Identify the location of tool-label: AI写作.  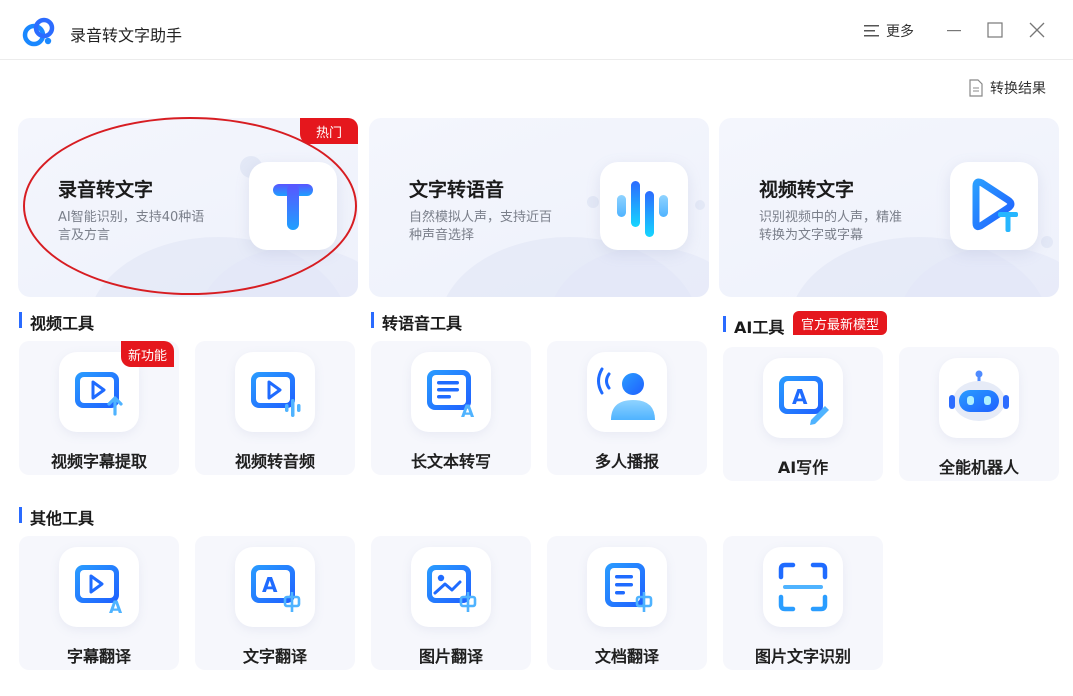
(803, 467).